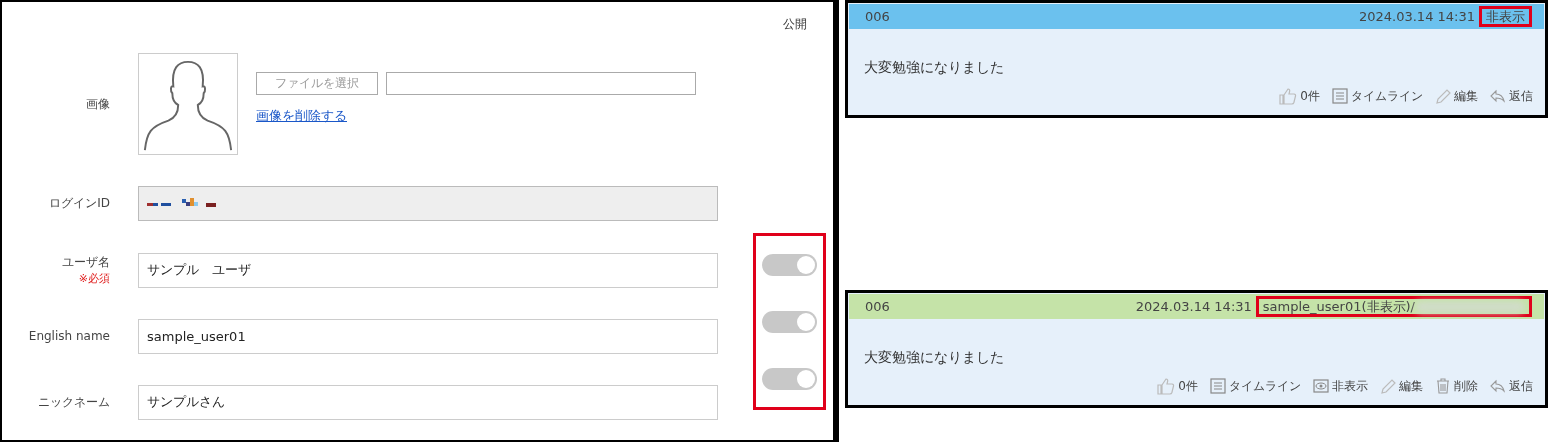 This screenshot has height=447, width=1548. I want to click on delete-image-link: 画像を削除する, so click(476, 115).